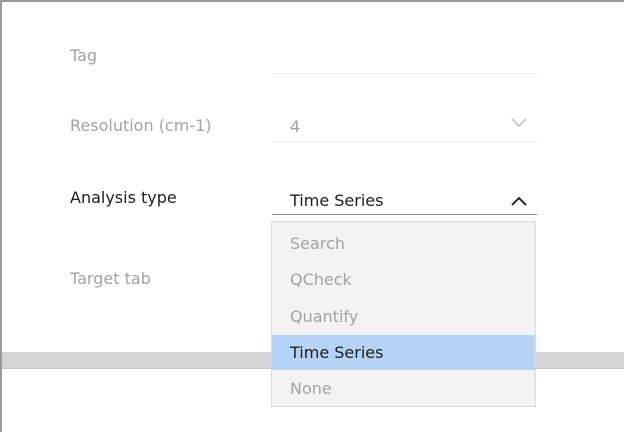  Describe the element at coordinates (123, 197) in the screenshot. I see `analysis-type-label: Analysis type` at that location.